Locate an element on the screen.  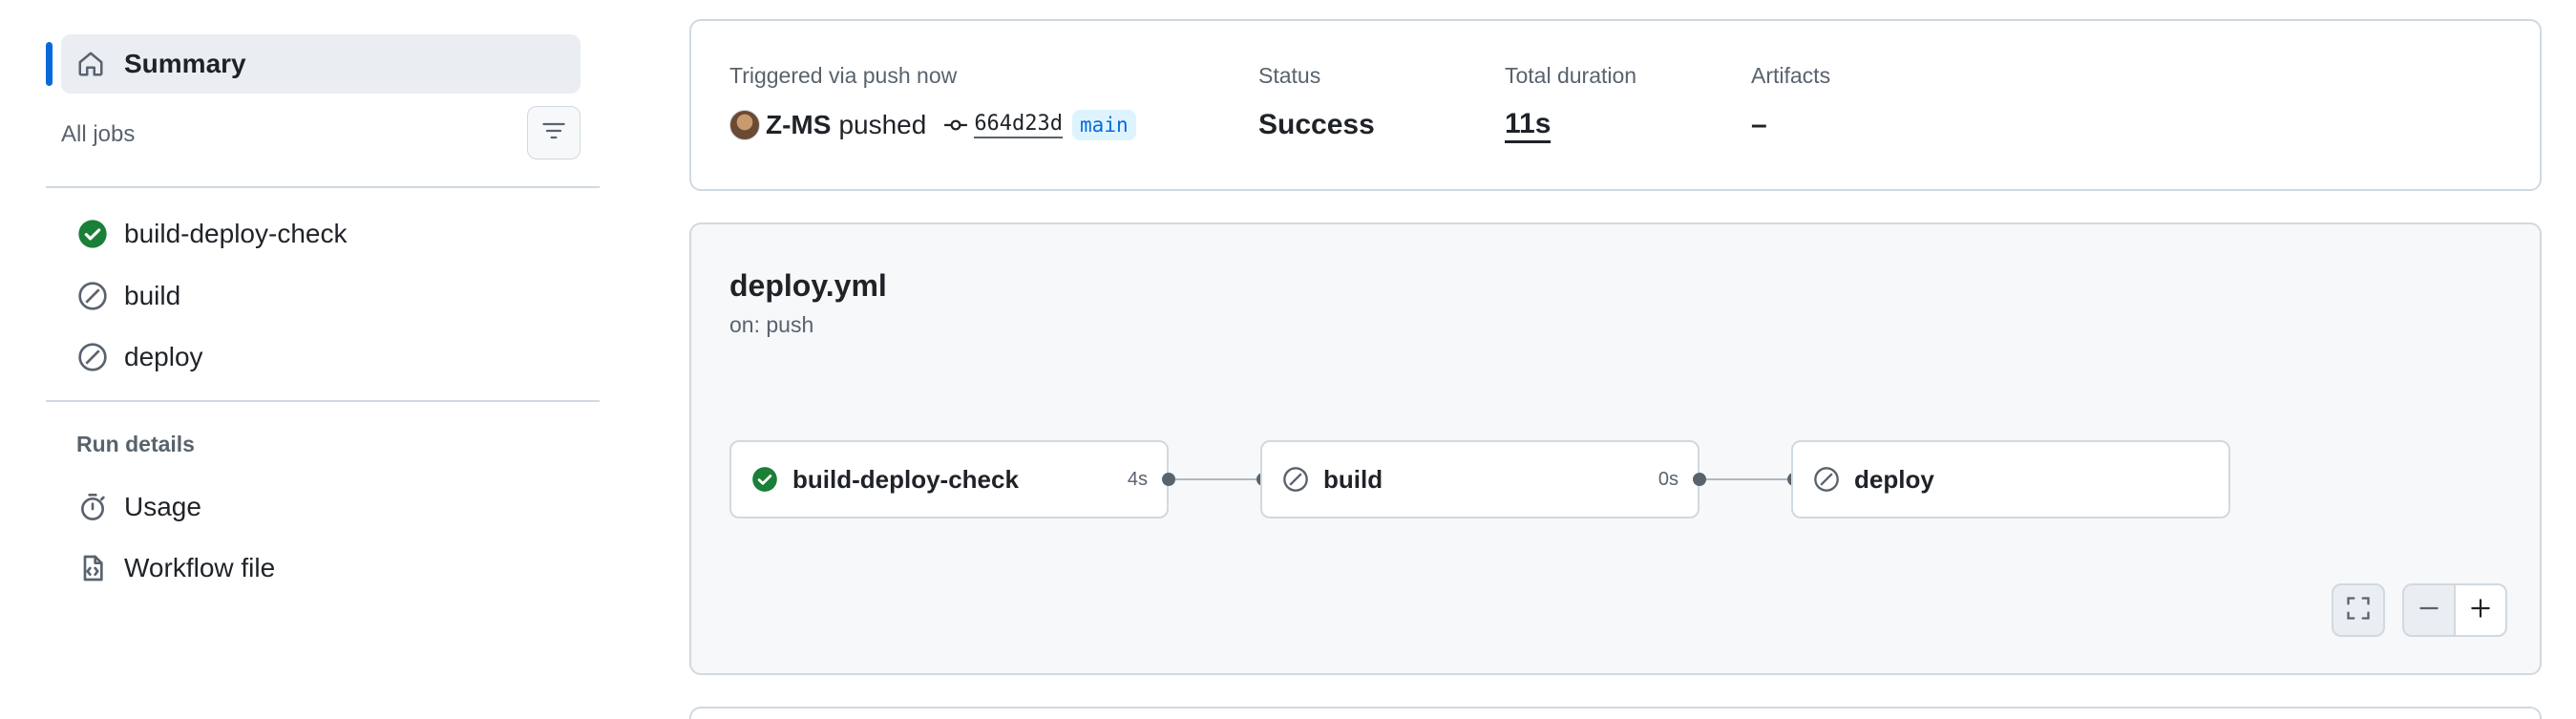
graph-job-build: build 0s is located at coordinates (1480, 479).